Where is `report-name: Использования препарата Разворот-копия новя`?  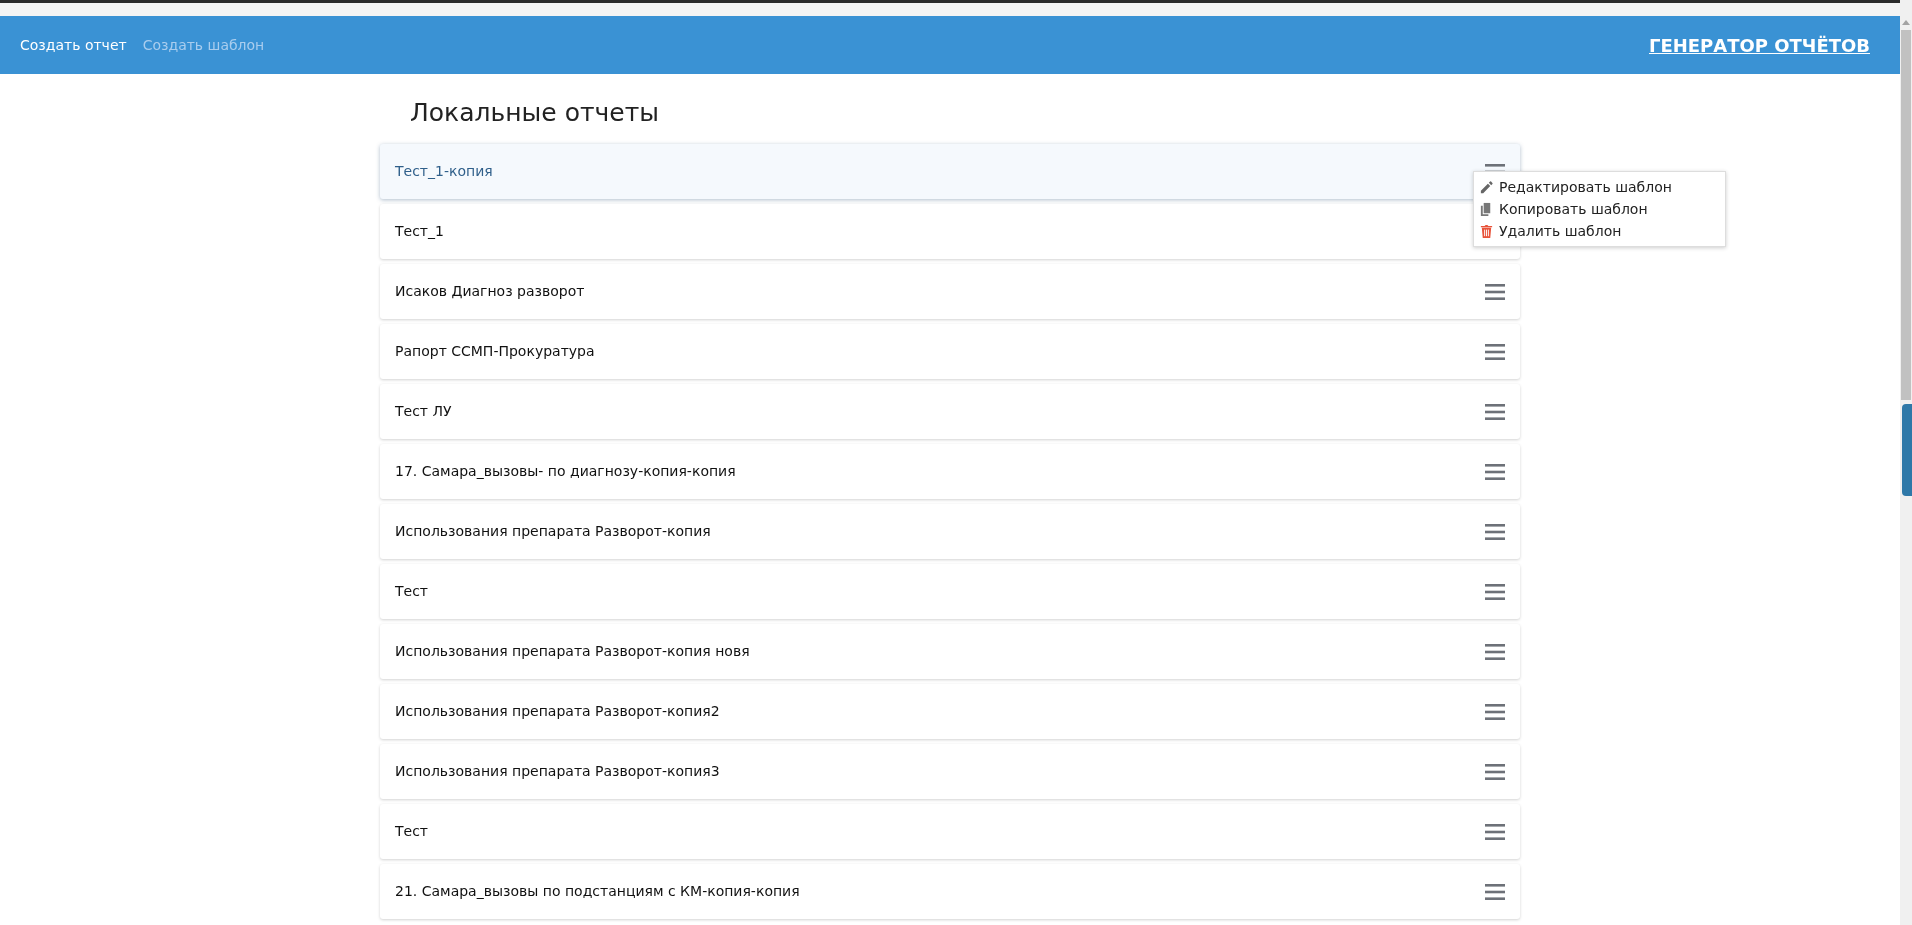 report-name: Использования препарата Разворот-копия новя is located at coordinates (572, 651).